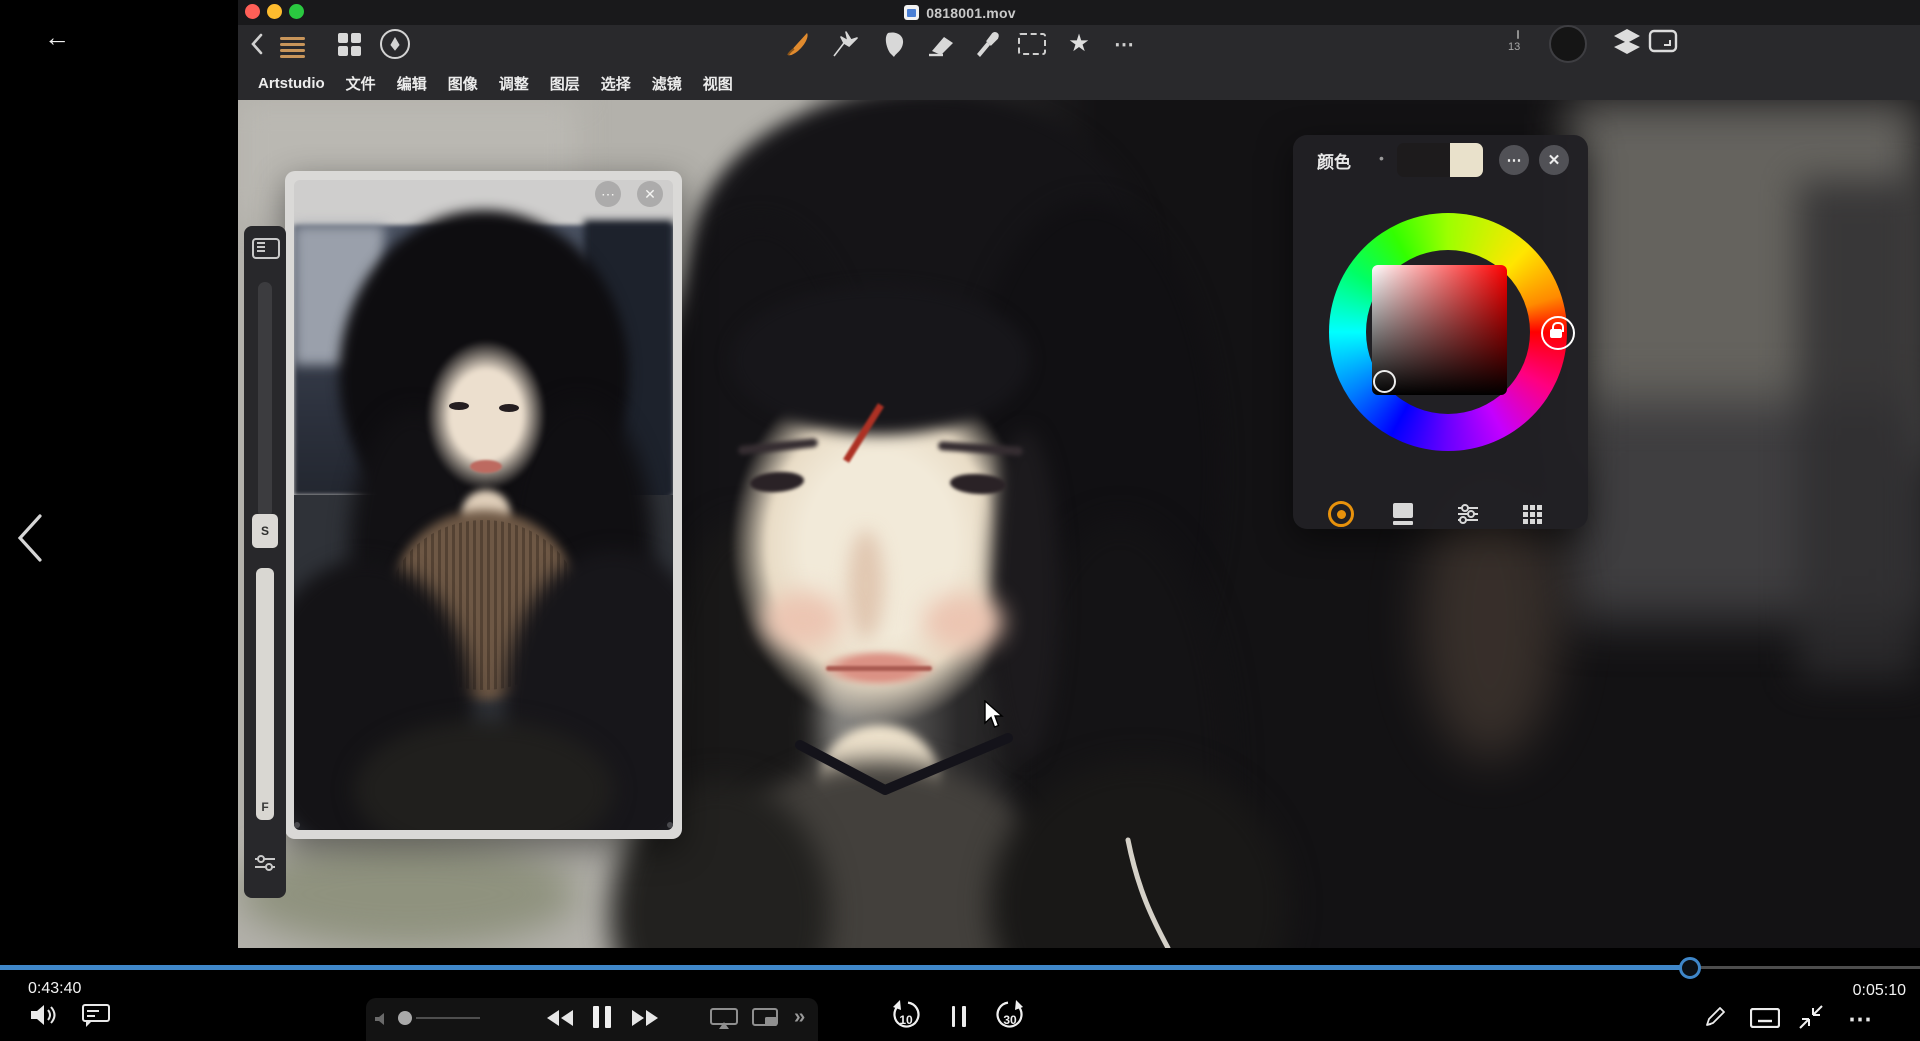  I want to click on traffic-light-zoom, so click(296, 11).